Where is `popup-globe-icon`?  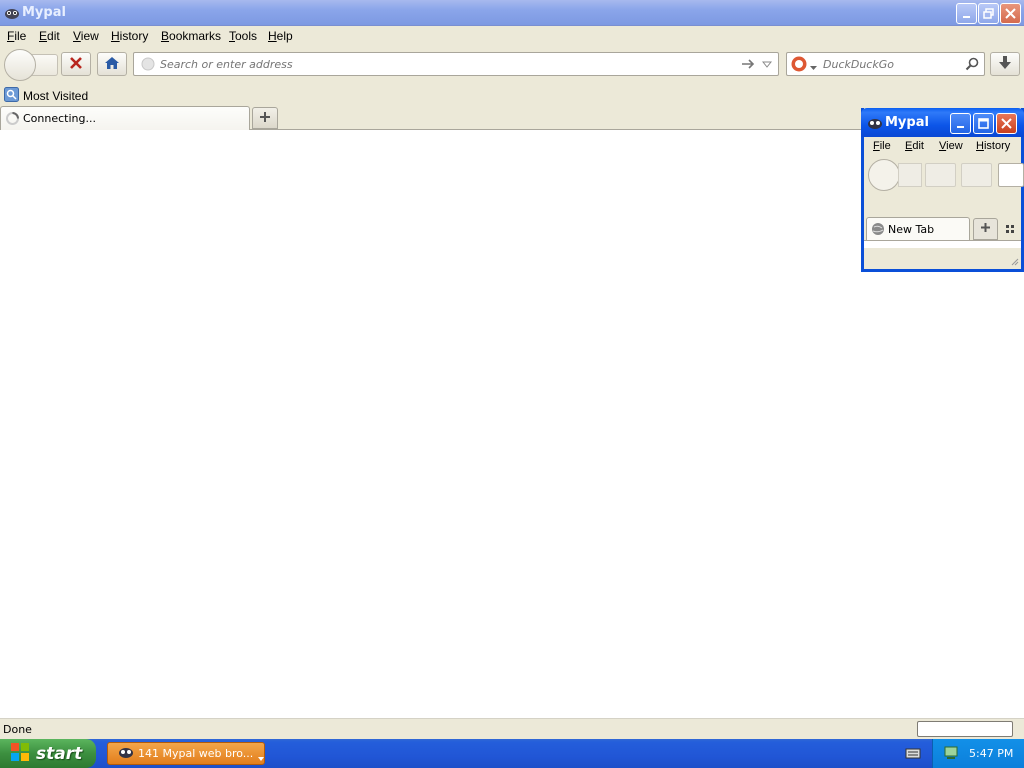 popup-globe-icon is located at coordinates (878, 230).